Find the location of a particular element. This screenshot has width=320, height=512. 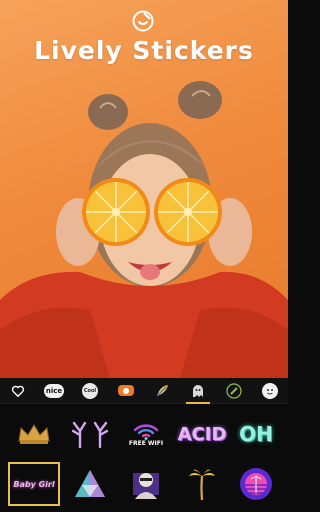

ghost-icon is located at coordinates (198, 391).